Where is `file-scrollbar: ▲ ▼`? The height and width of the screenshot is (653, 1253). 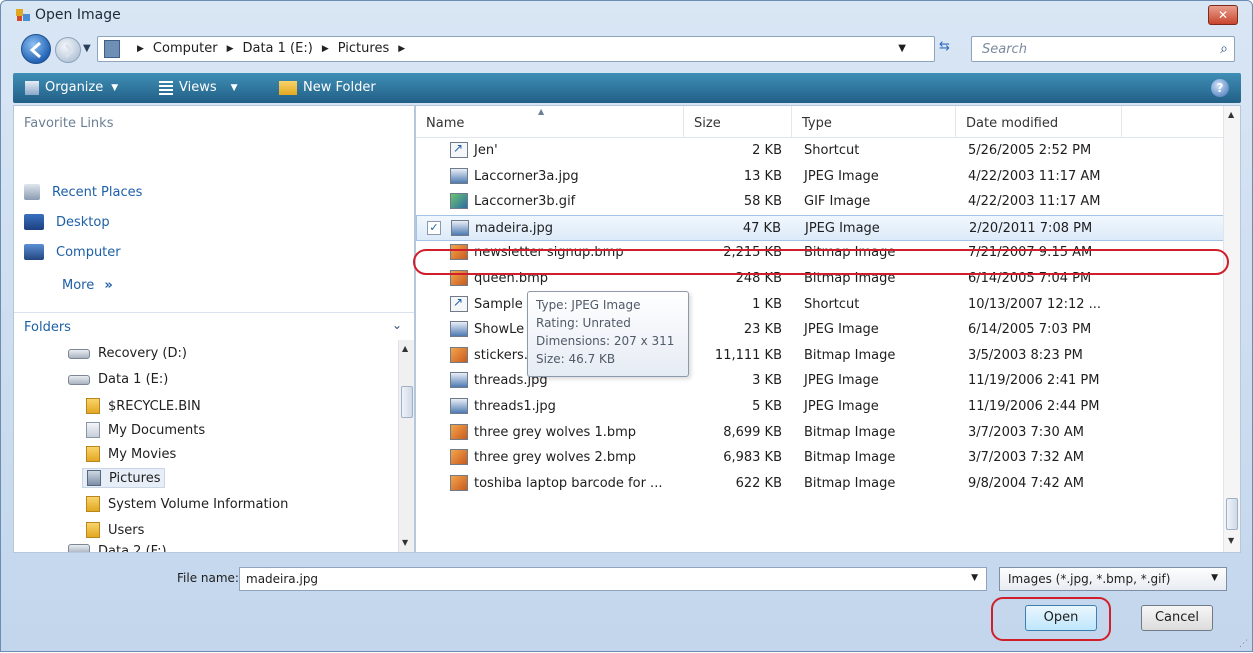 file-scrollbar: ▲ ▼ is located at coordinates (1231, 329).